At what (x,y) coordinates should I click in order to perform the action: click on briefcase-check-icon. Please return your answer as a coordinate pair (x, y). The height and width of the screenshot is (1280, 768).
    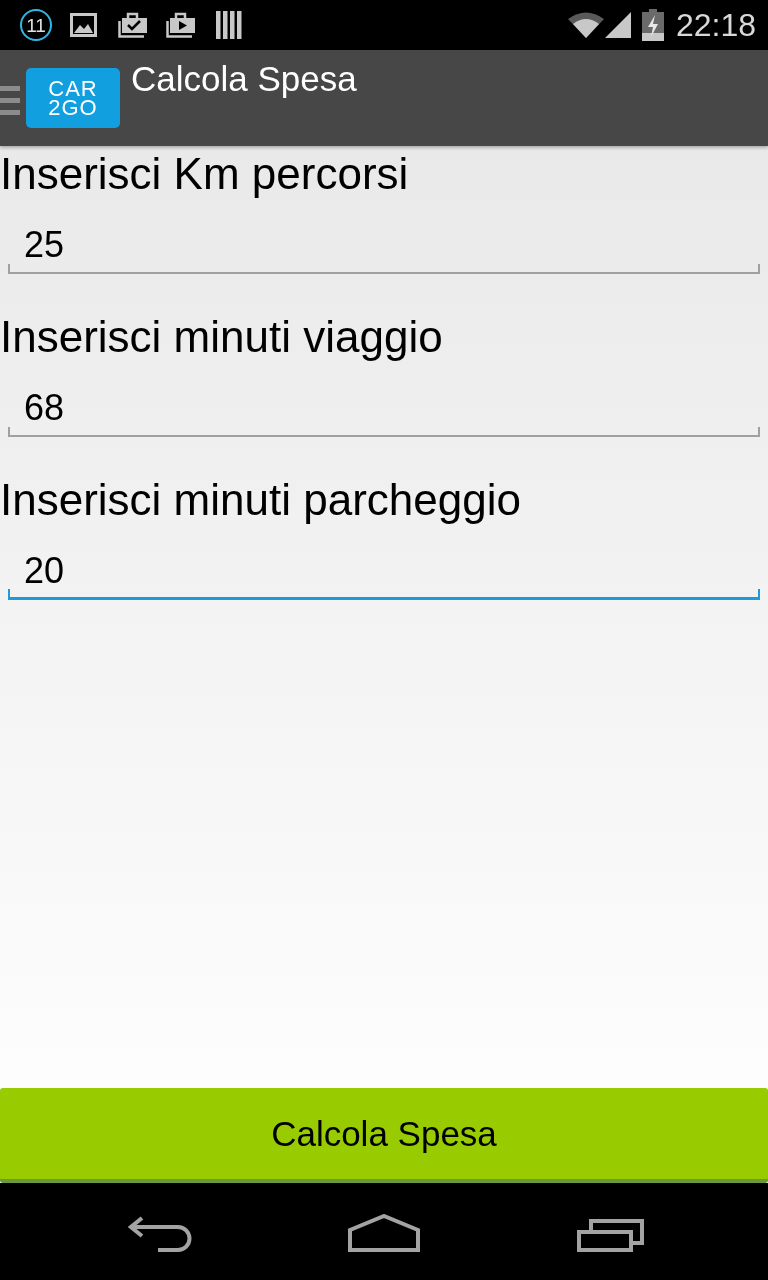
    Looking at the image, I should click on (132, 25).